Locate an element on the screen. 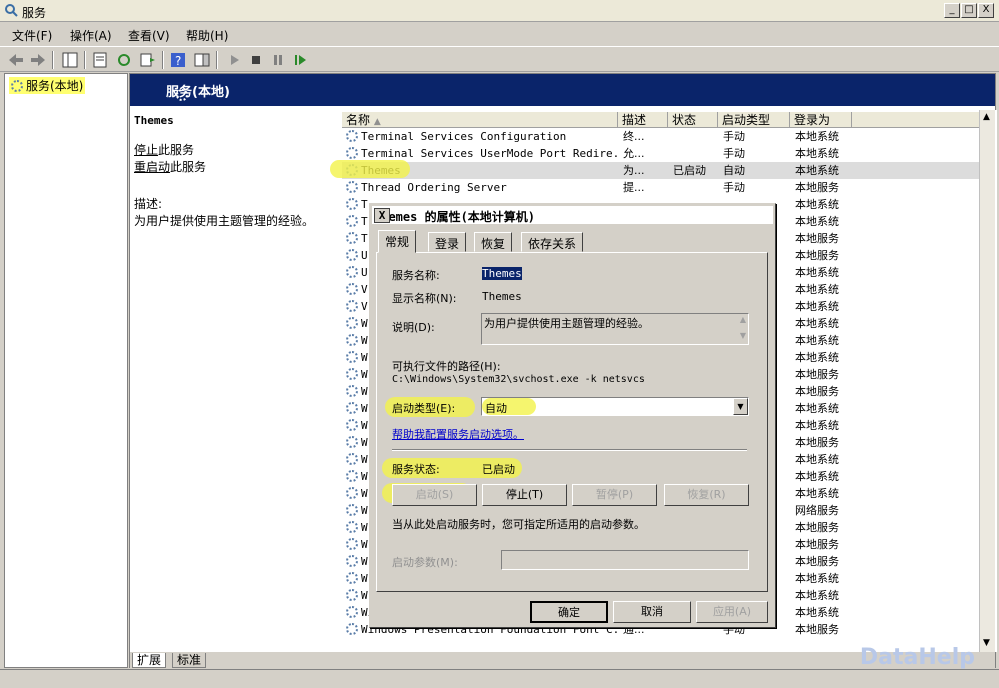 This screenshot has width=999, height=688. show-hide-action-pane-icon is located at coordinates (202, 60).